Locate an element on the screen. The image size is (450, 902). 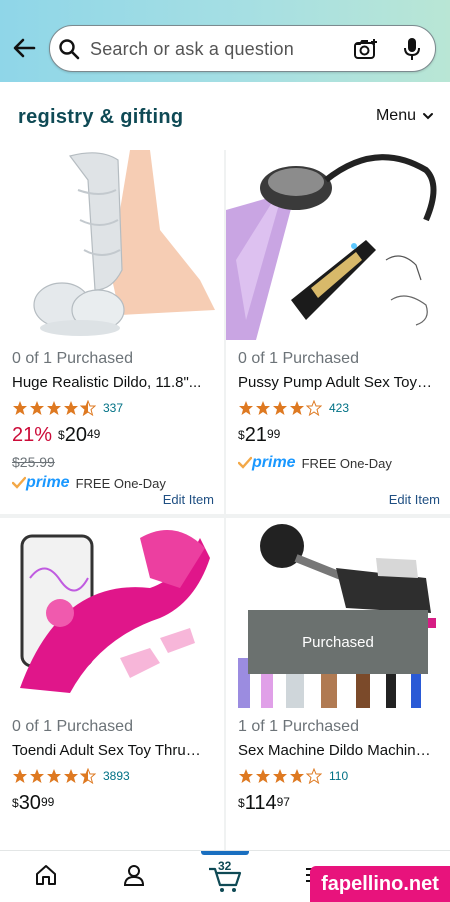
price: $ 114 97 is located at coordinates (264, 803).